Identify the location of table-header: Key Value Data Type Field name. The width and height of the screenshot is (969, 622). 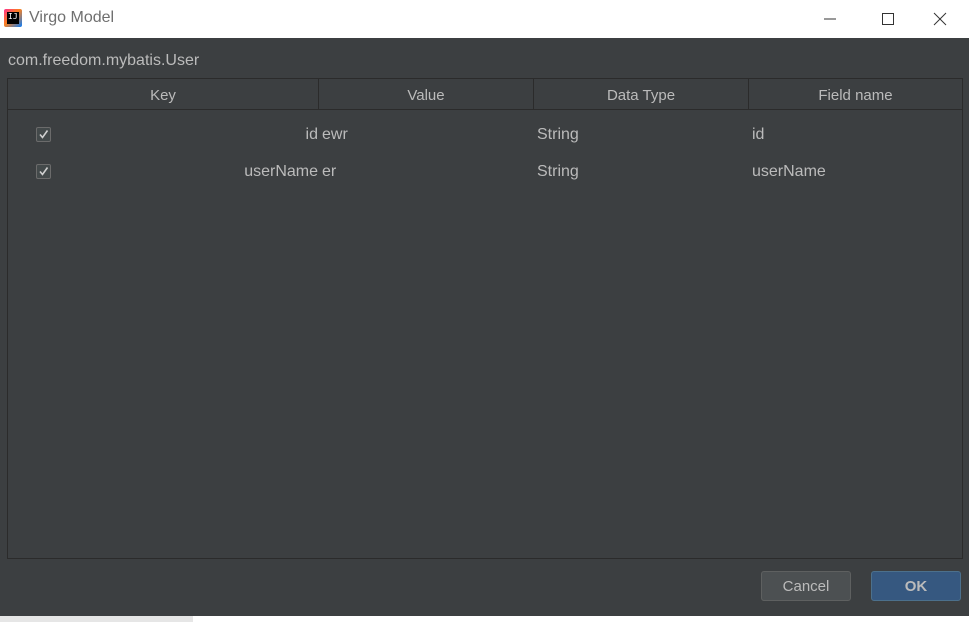
(485, 94).